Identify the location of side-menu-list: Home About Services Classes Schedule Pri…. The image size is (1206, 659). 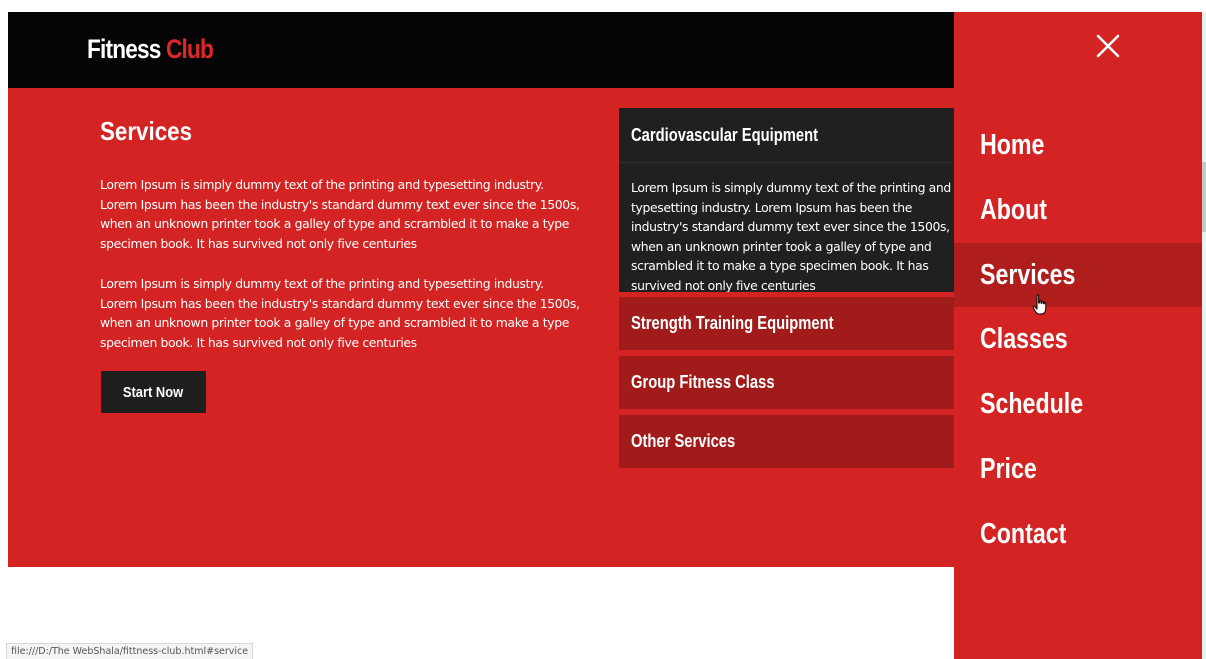
(1078, 340).